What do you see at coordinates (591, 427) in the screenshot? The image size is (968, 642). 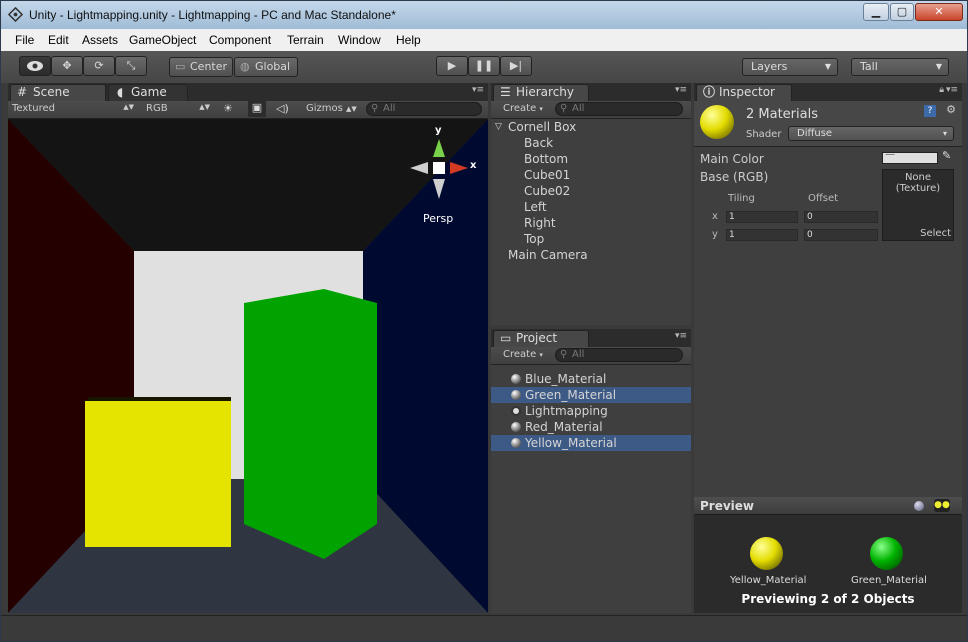 I see `project-item: Red_Material` at bounding box center [591, 427].